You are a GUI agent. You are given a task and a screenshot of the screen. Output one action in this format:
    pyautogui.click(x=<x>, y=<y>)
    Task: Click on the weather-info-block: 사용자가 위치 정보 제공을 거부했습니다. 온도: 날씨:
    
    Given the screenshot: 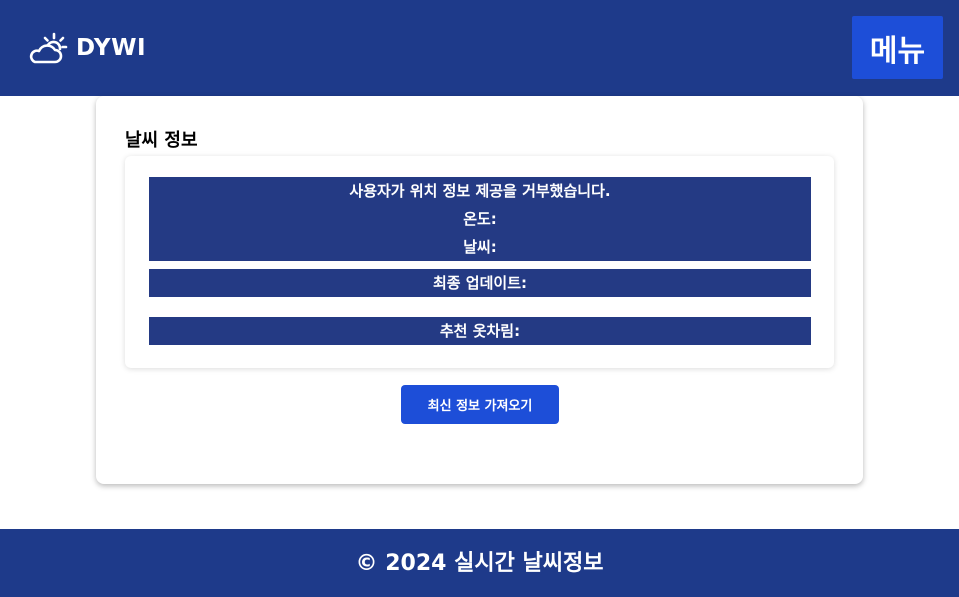 What is the action you would take?
    pyautogui.click(x=480, y=219)
    